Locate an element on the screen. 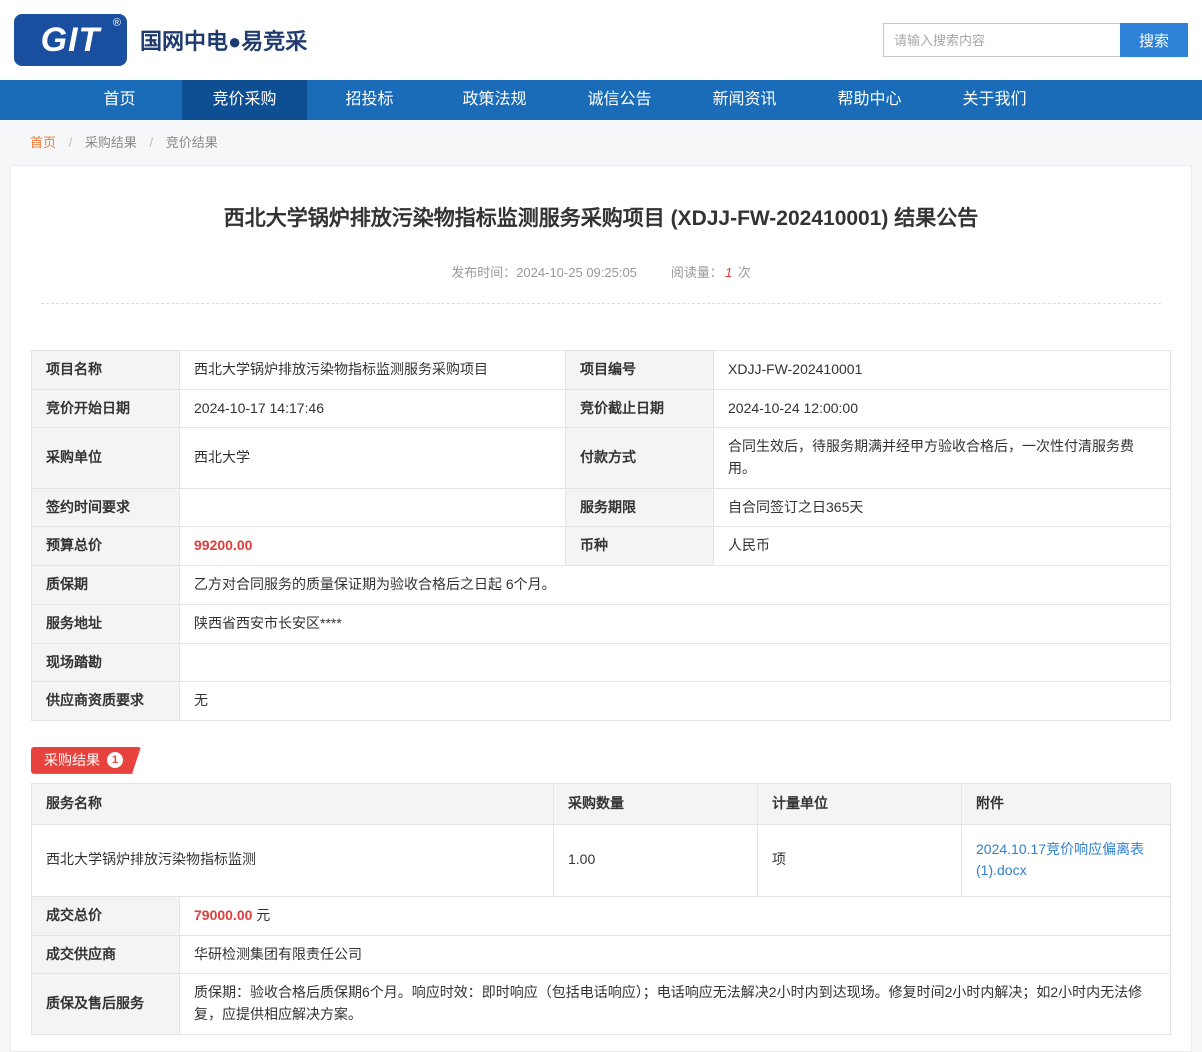 Image resolution: width=1202 pixels, height=1052 pixels. column-header: 服务名称 is located at coordinates (292, 803).